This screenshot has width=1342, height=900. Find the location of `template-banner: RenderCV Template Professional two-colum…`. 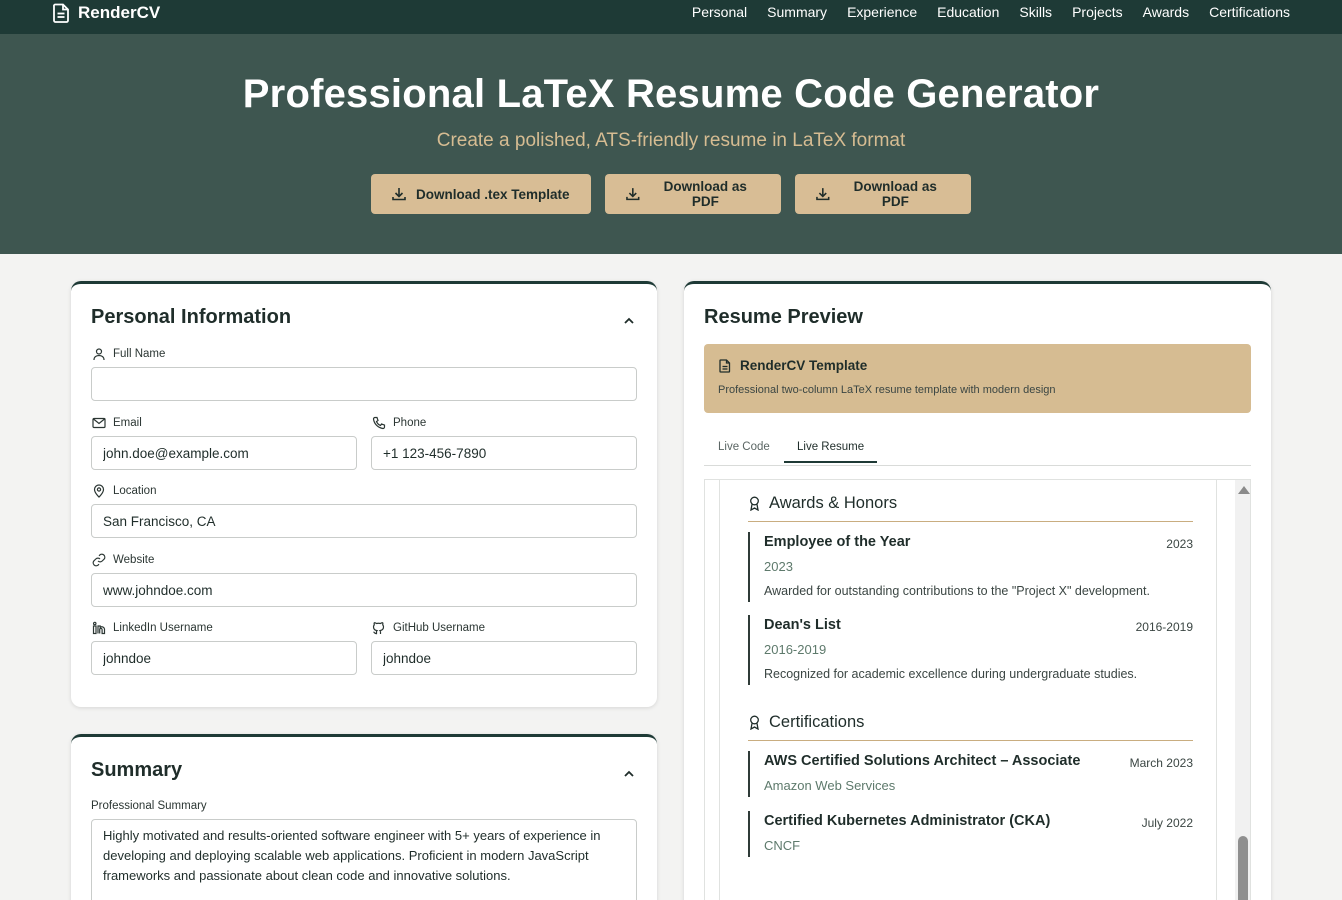

template-banner: RenderCV Template Professional two-colum… is located at coordinates (977, 378).